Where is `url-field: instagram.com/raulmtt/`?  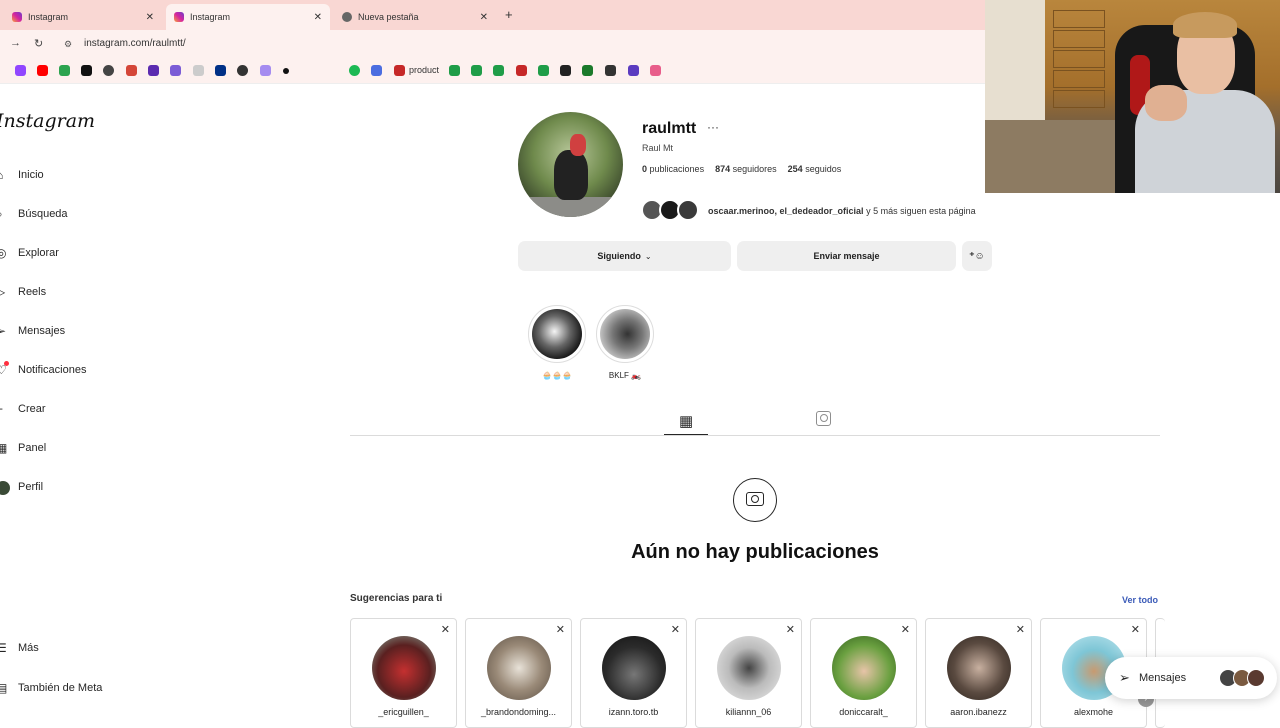
url-field: instagram.com/raulmtt/ is located at coordinates (135, 43).